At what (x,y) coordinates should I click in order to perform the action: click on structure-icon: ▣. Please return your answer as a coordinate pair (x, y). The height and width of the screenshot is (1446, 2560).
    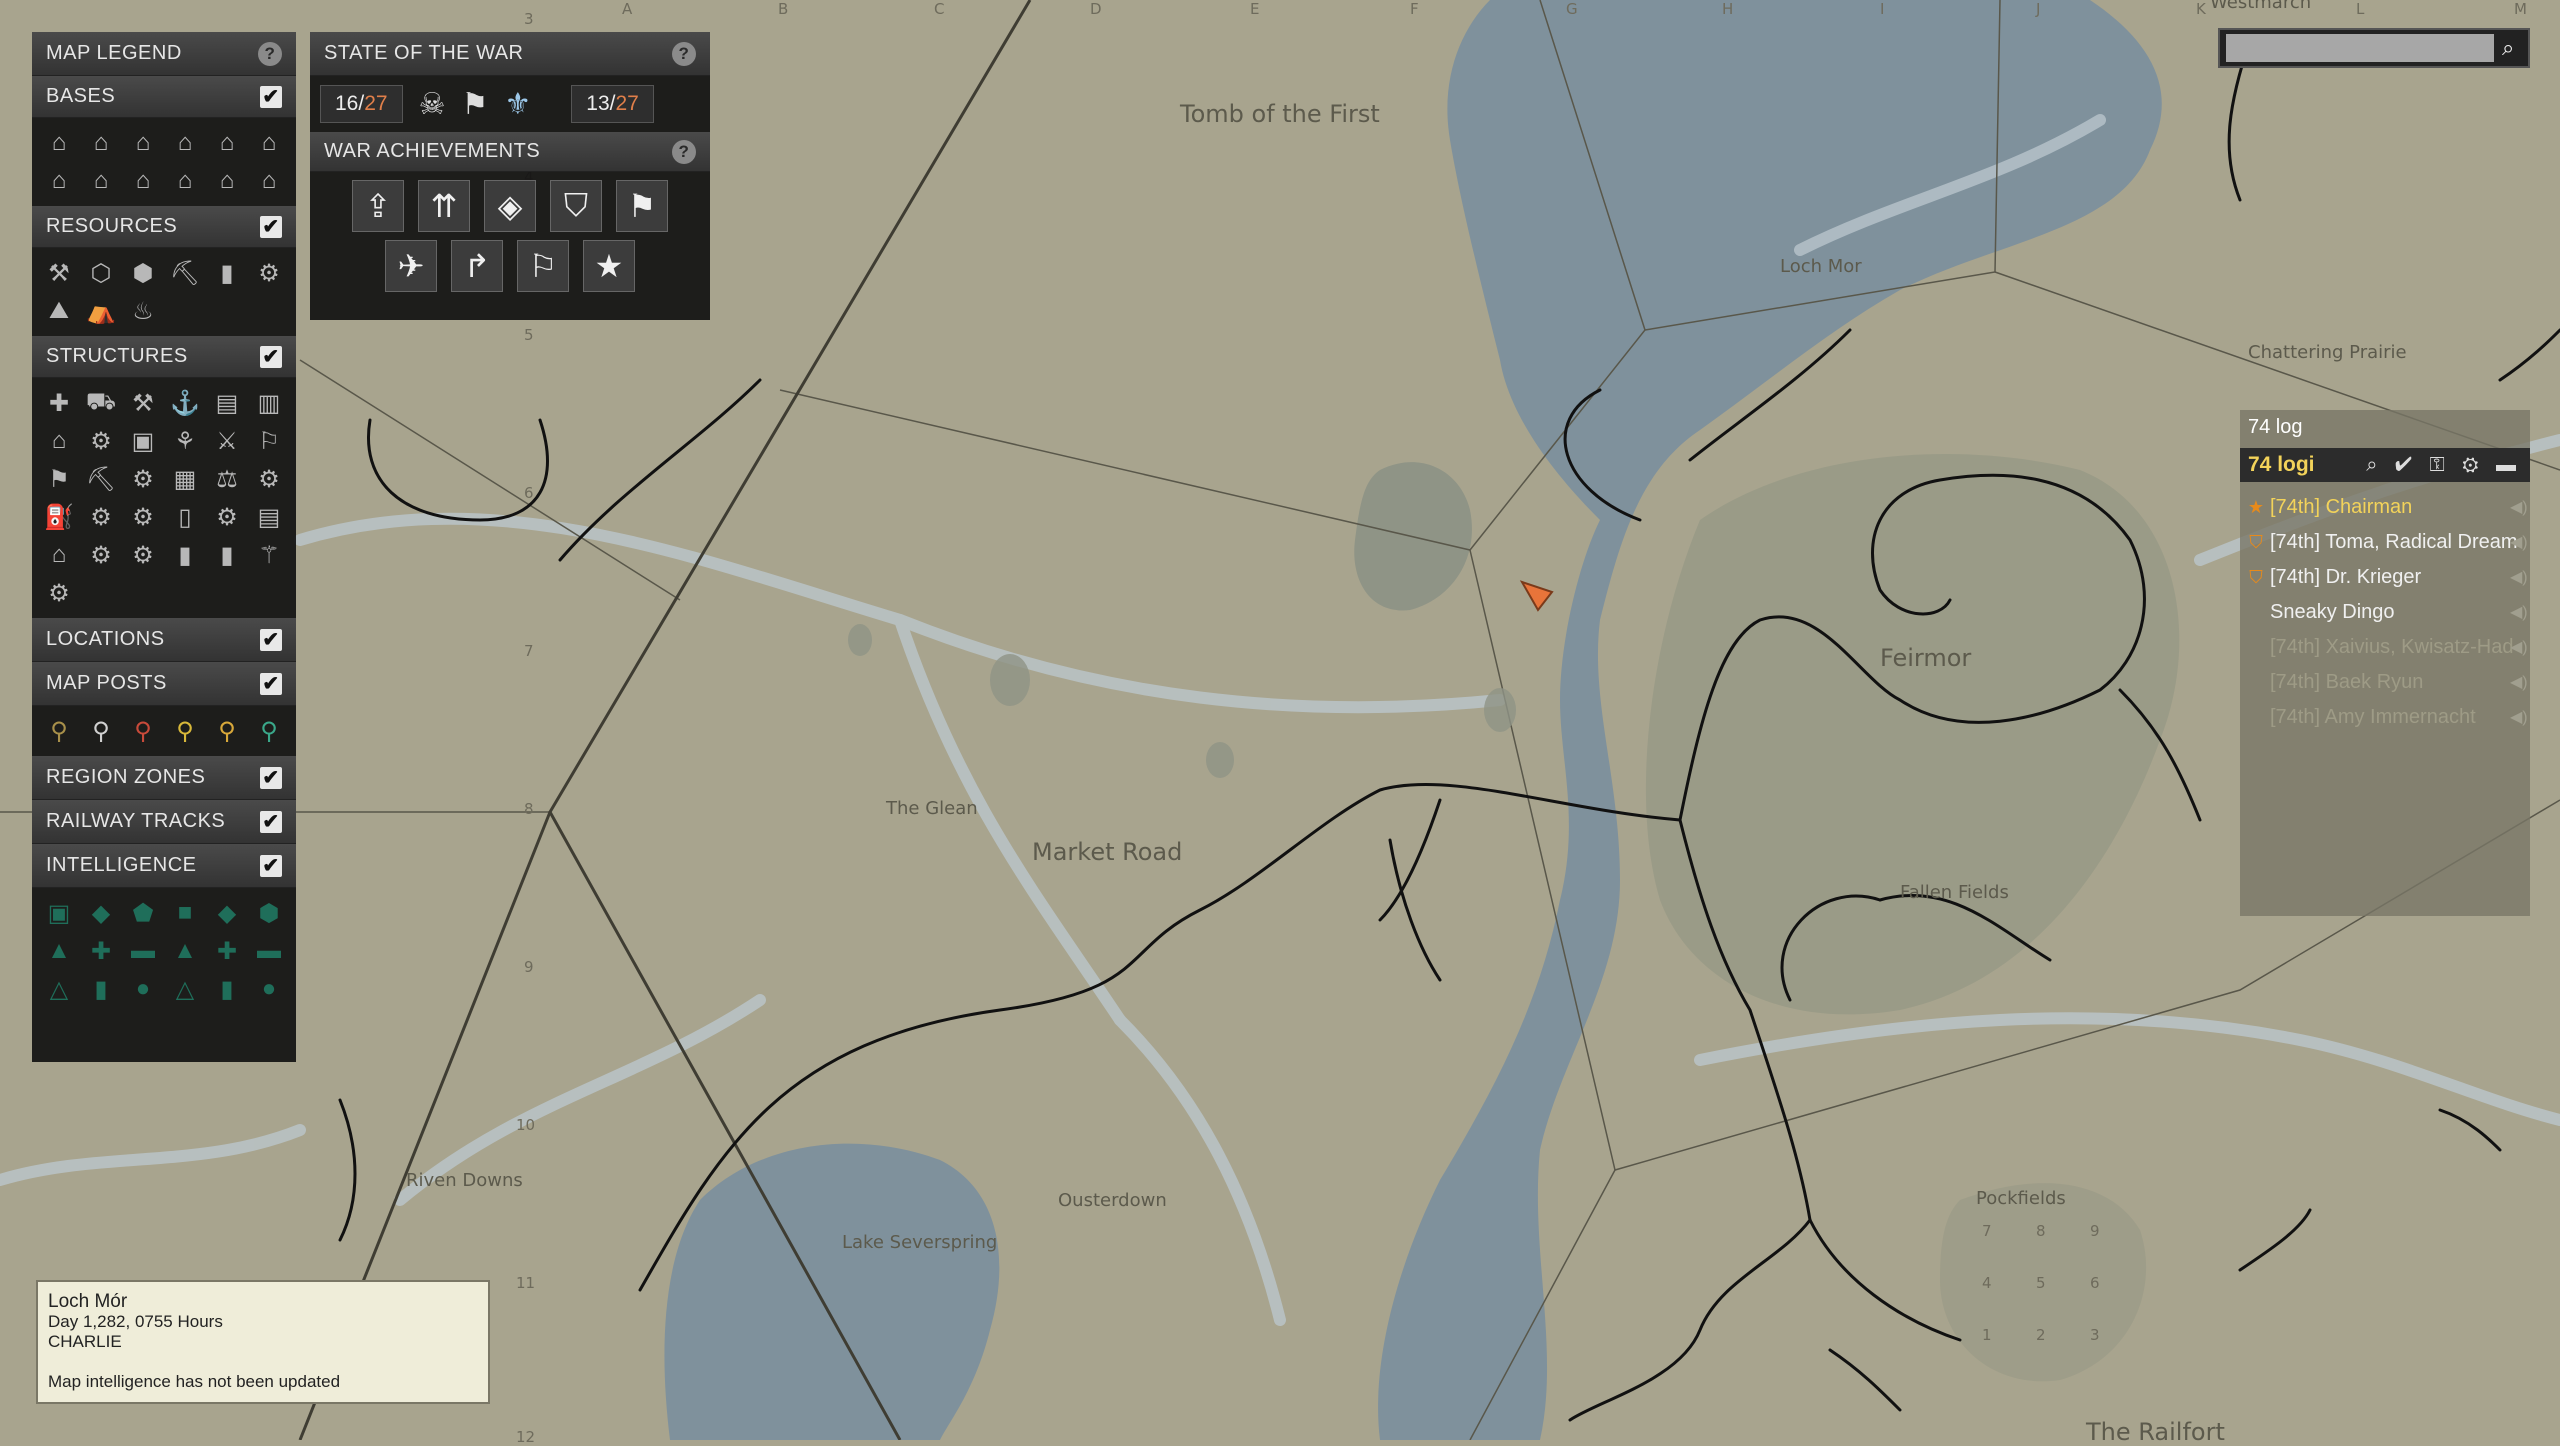
    Looking at the image, I should click on (143, 441).